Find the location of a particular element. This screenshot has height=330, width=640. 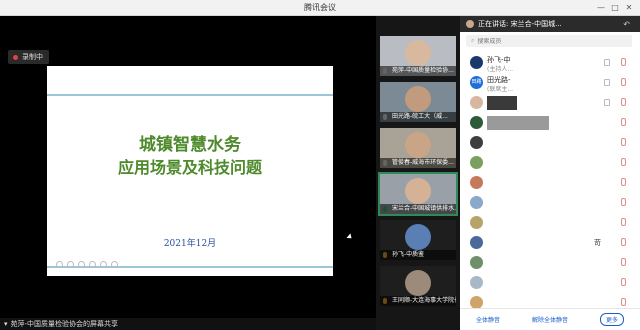

slide-subtitle: 应用场景及科技问题 is located at coordinates (189, 167).